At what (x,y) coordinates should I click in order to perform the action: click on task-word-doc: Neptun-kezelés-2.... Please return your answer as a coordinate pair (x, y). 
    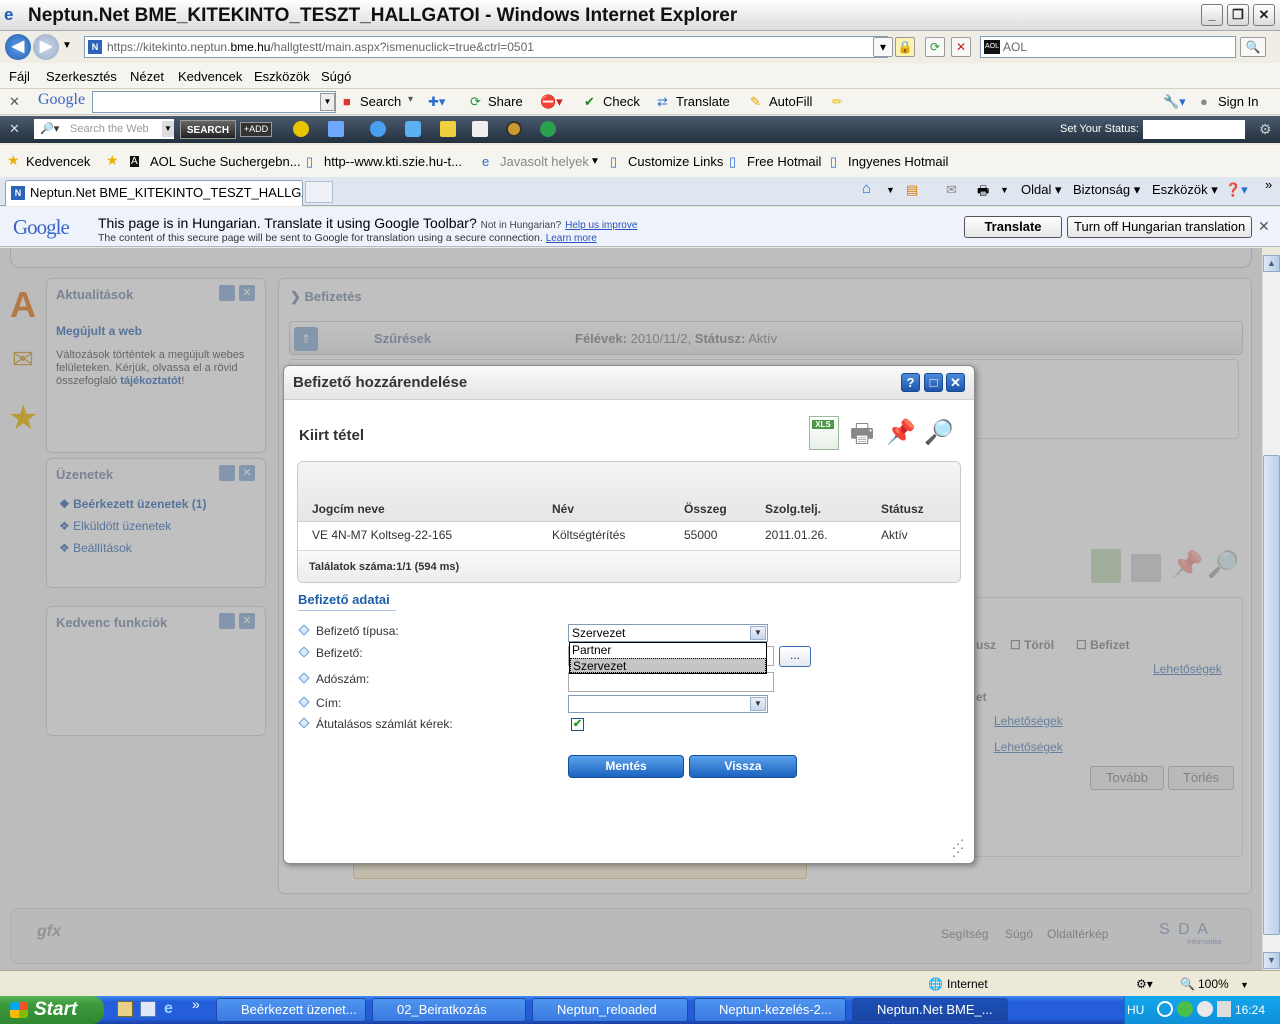
    Looking at the image, I should click on (770, 1010).